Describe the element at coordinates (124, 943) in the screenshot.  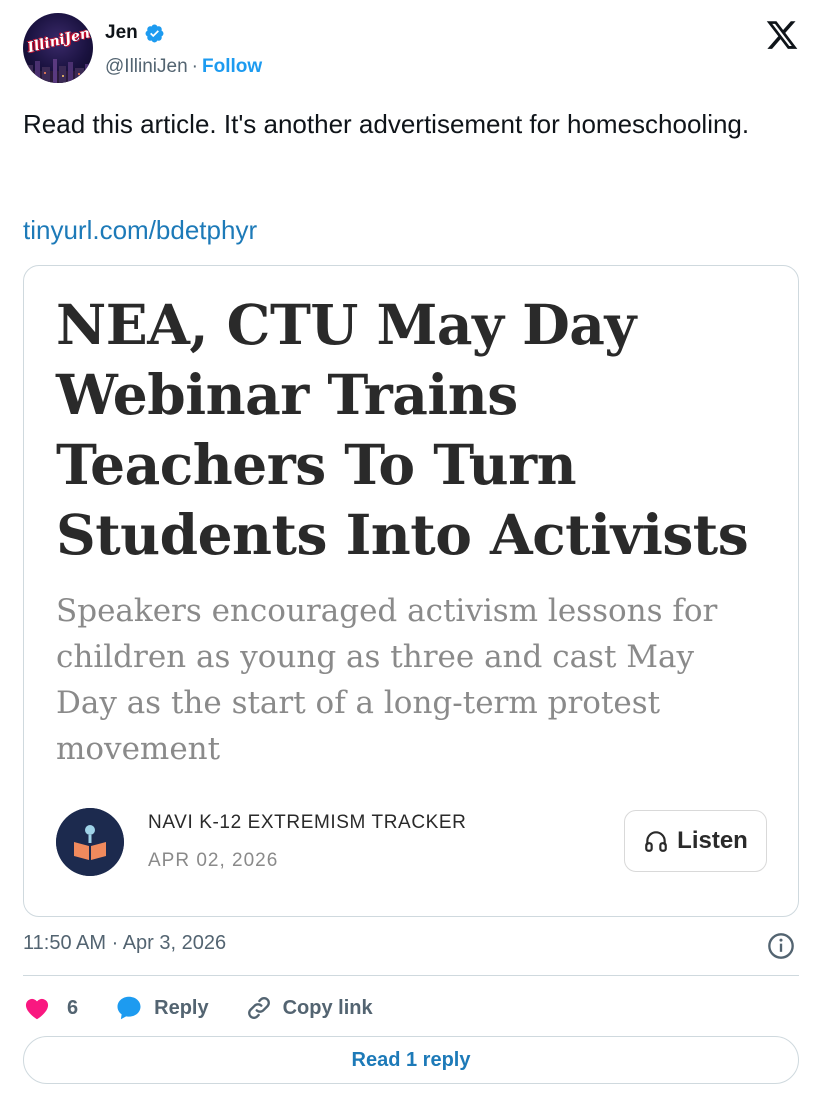
I see `tweet-timestamp: 11:50 AM · Apr 3, 2026` at that location.